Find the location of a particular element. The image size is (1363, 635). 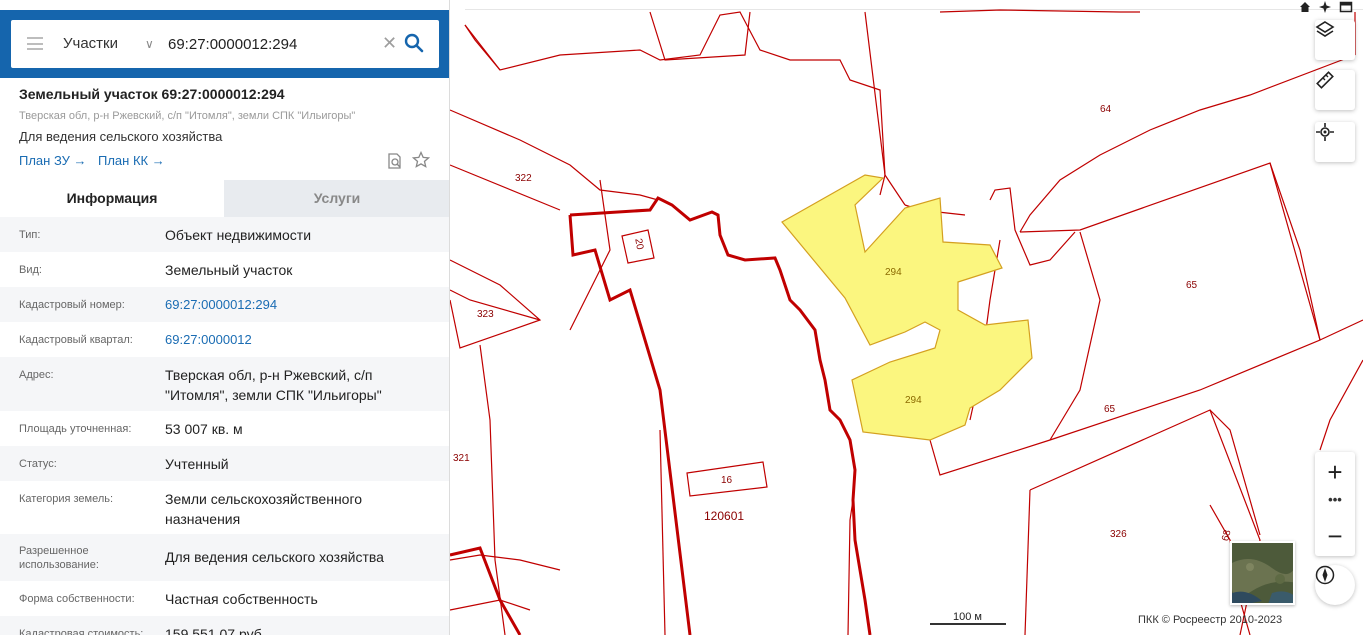

search-box: Участки ∨ ✕ is located at coordinates (225, 44).